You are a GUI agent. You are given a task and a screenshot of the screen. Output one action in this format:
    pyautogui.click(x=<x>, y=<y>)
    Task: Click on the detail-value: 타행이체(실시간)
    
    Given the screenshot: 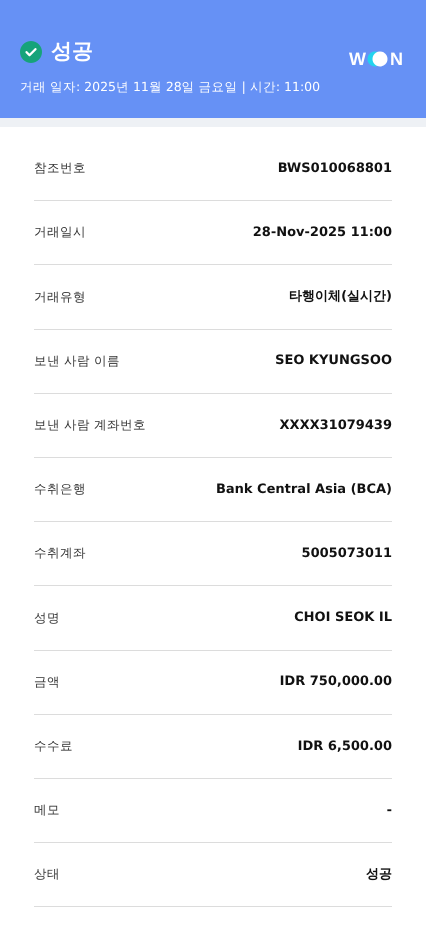 What is the action you would take?
    pyautogui.click(x=340, y=297)
    